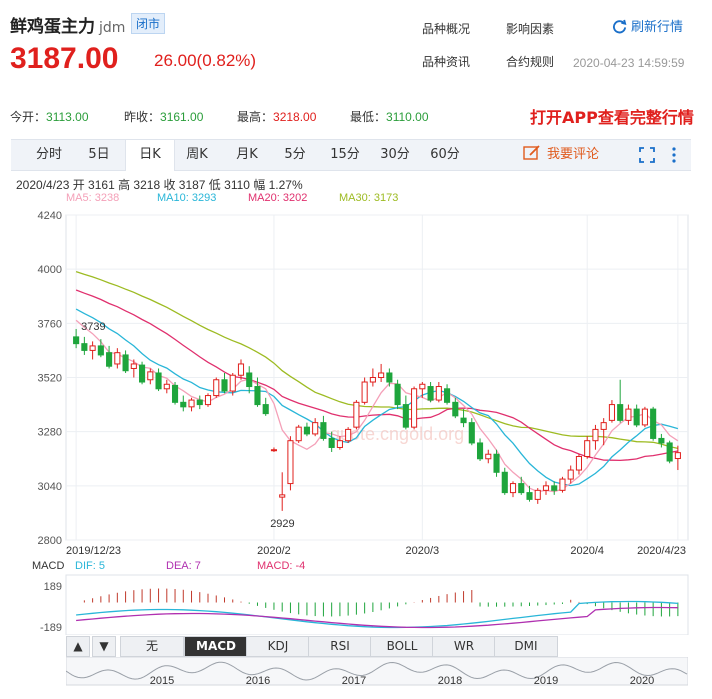 The height and width of the screenshot is (699, 712). Describe the element at coordinates (49, 117) in the screenshot. I see `stat-open: 今开：3113.00` at that location.